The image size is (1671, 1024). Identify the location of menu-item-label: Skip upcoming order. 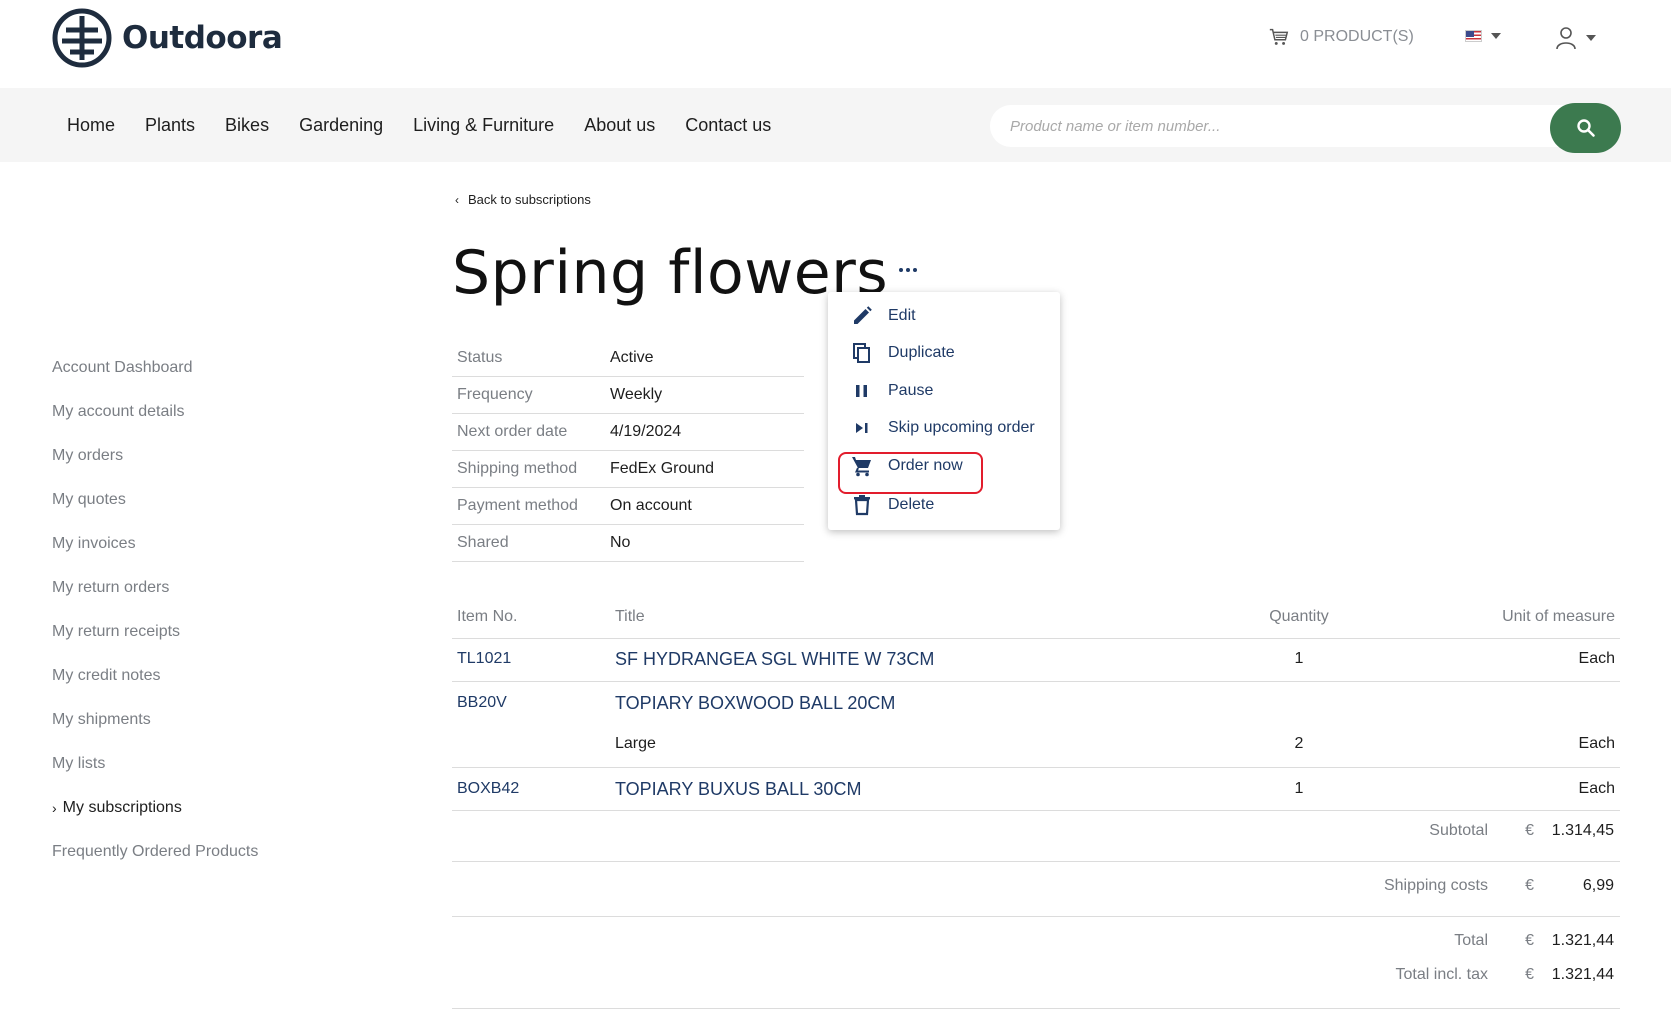
(961, 427).